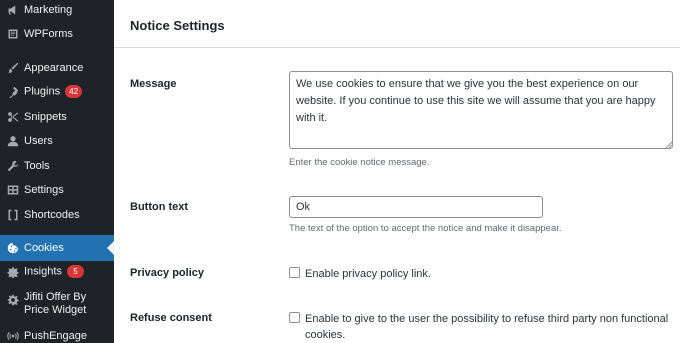  Describe the element at coordinates (12, 68) in the screenshot. I see `paintbrush-icon` at that location.